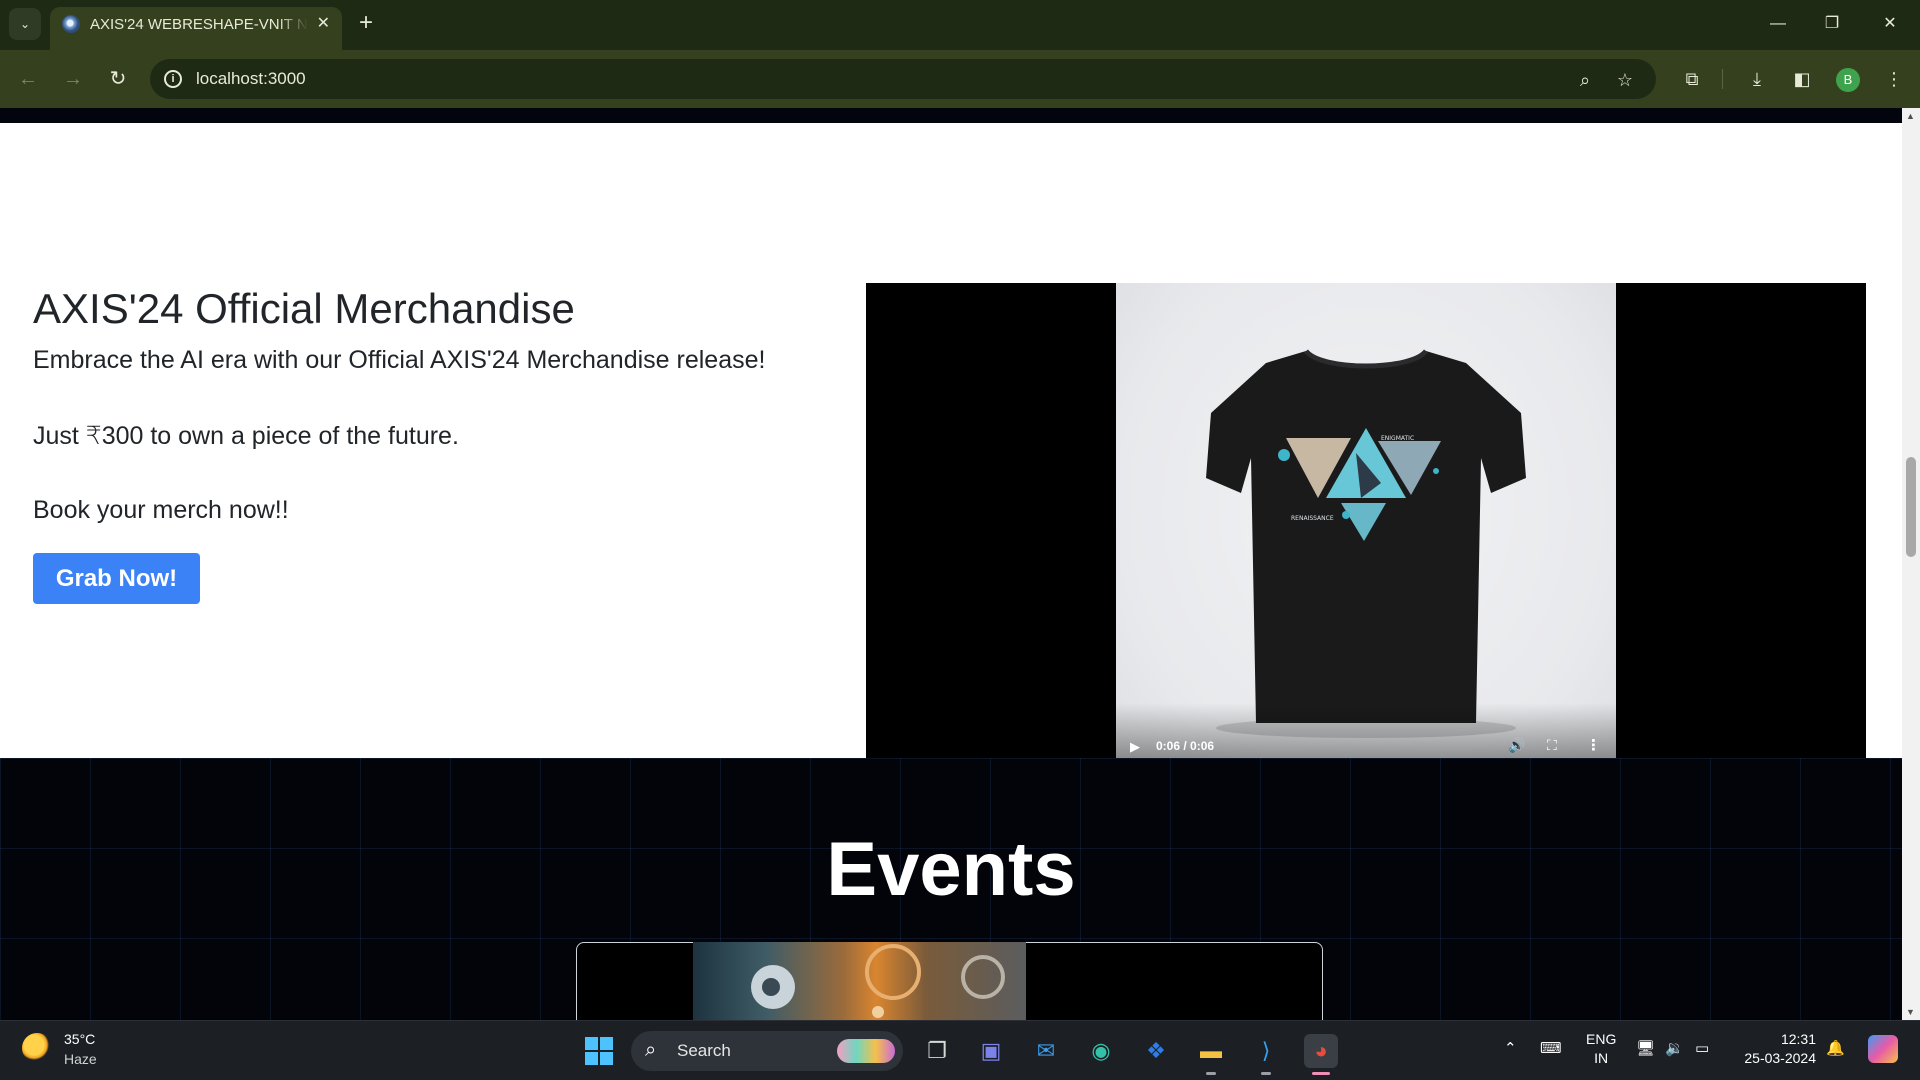  What do you see at coordinates (1911, 564) in the screenshot?
I see `page-scrollbar: ▲ ▼` at bounding box center [1911, 564].